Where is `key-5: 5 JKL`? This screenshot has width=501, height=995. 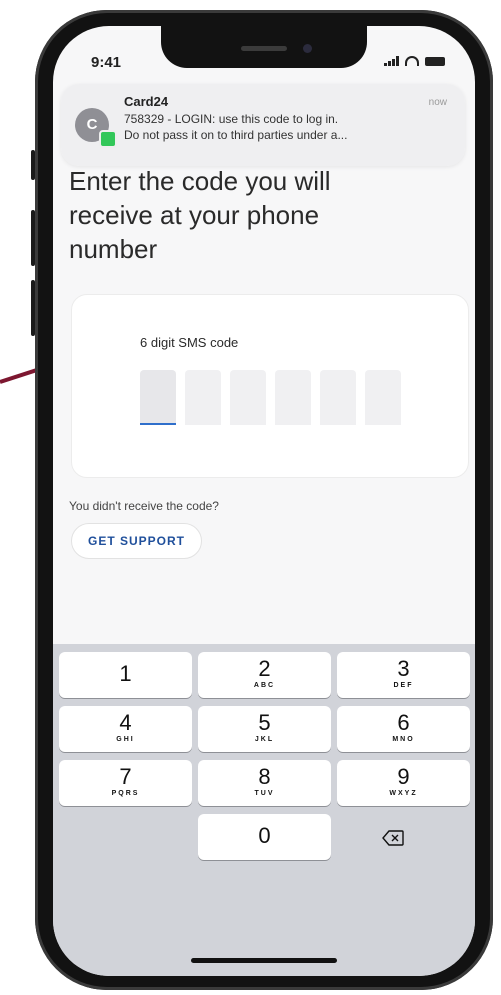
key-5: 5 JKL is located at coordinates (264, 729).